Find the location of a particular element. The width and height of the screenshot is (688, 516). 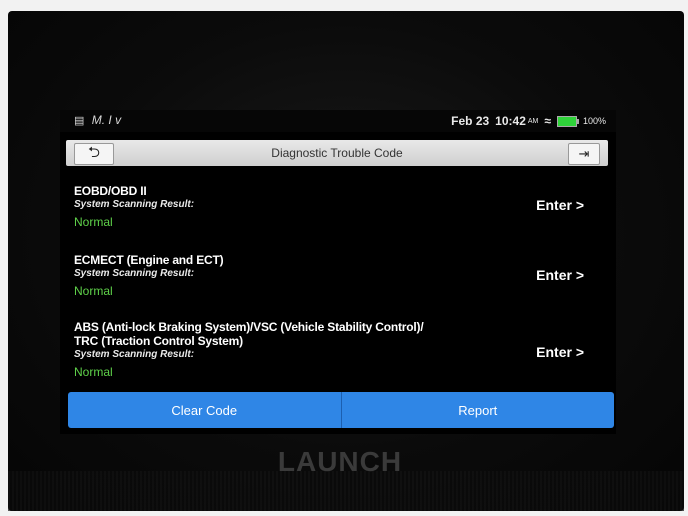

status-right: Feb 23 10:42 AM ≈ 100% is located at coordinates (528, 121).